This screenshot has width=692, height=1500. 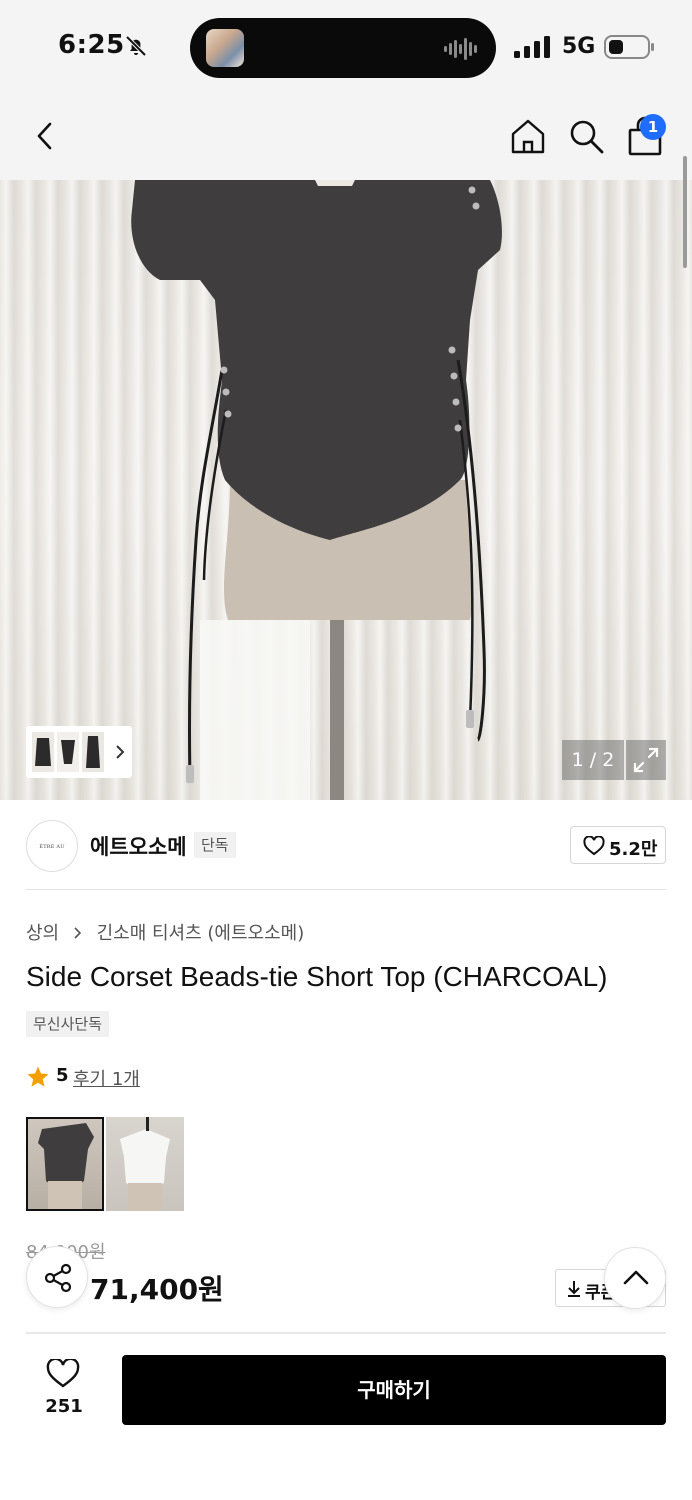 What do you see at coordinates (38, 1076) in the screenshot?
I see `star-icon` at bounding box center [38, 1076].